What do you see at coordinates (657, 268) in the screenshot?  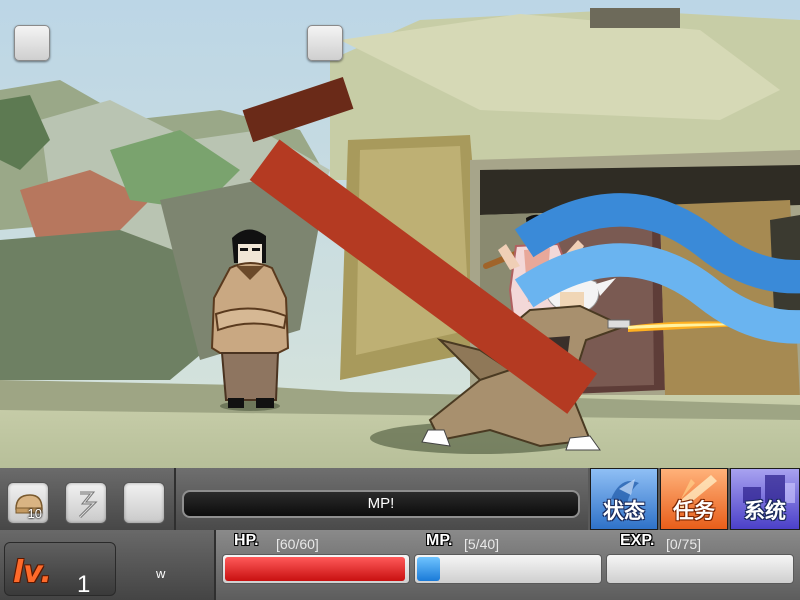 I see `wind-skill-icon` at bounding box center [657, 268].